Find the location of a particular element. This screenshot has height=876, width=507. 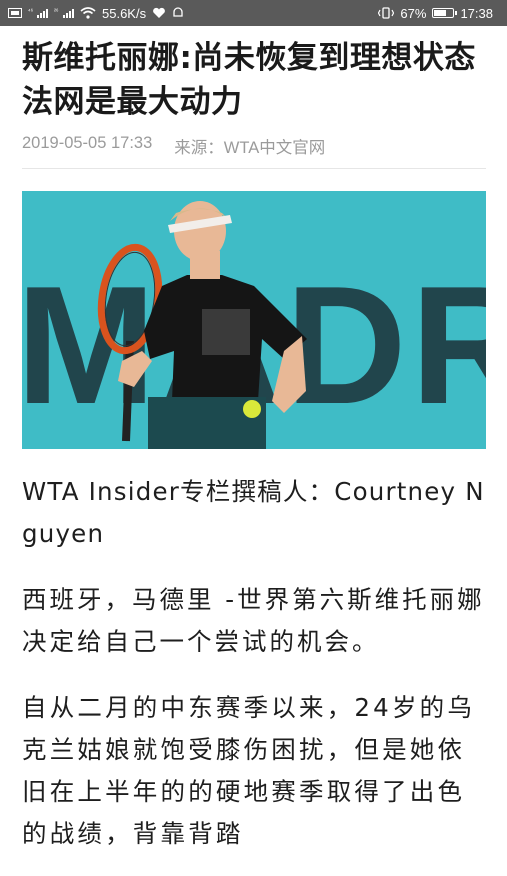

notification-icon is located at coordinates (178, 13).